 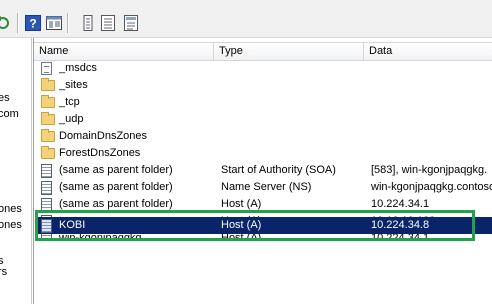 What do you see at coordinates (9, 114) in the screenshot?
I see `tree-item: com` at bounding box center [9, 114].